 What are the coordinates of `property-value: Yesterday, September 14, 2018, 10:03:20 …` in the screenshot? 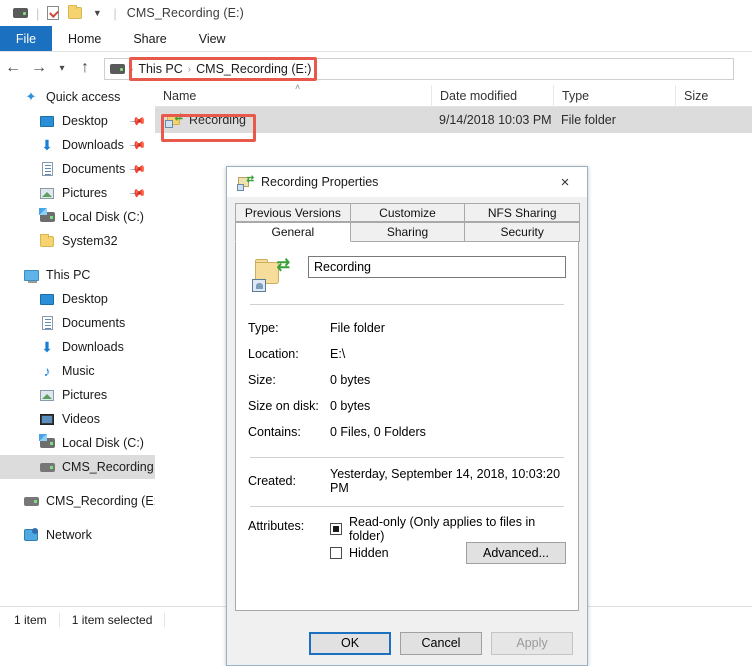 It's located at (445, 481).